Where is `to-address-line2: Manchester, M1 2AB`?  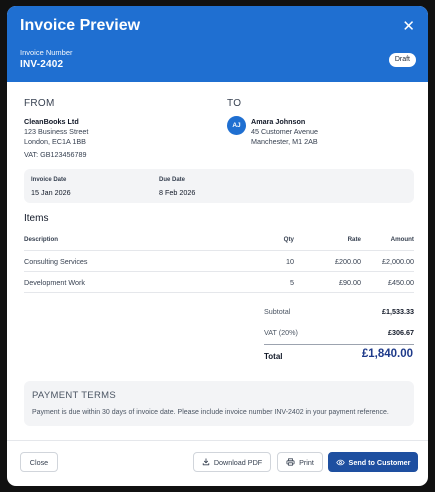 to-address-line2: Manchester, M1 2AB is located at coordinates (284, 141).